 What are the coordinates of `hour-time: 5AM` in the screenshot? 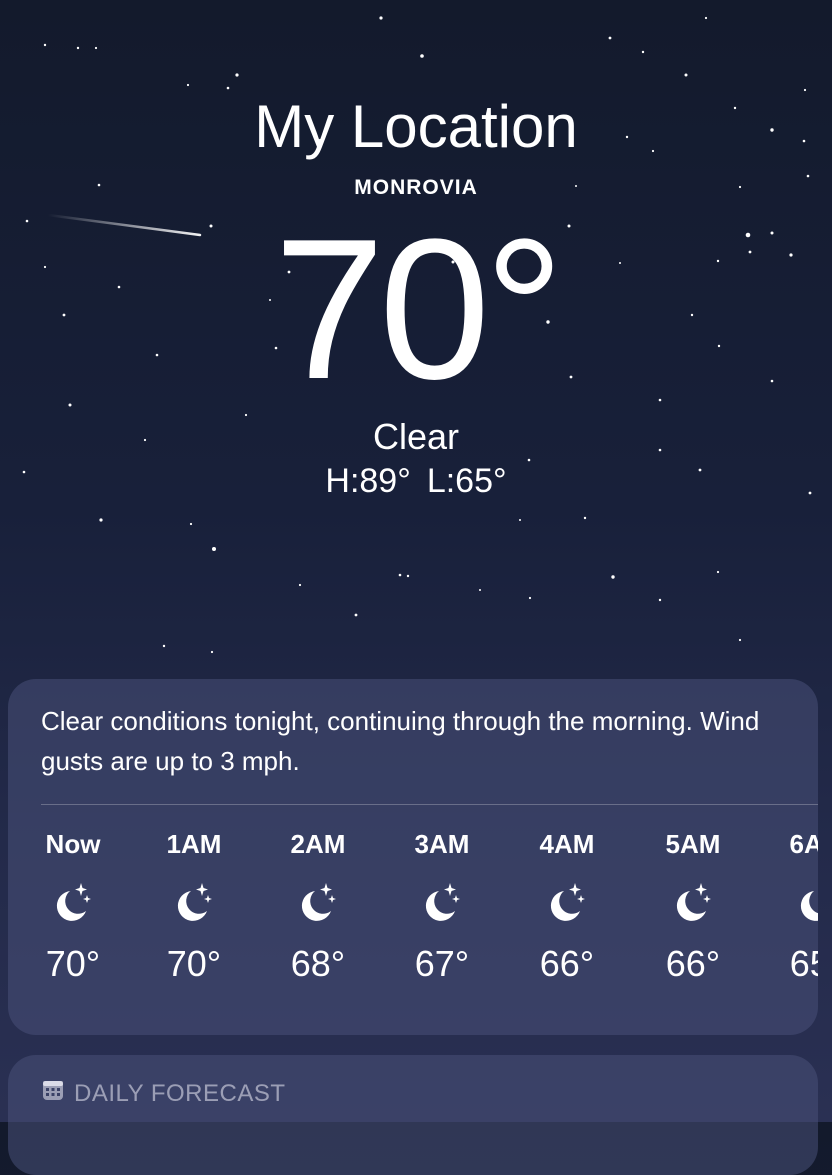 It's located at (693, 844).